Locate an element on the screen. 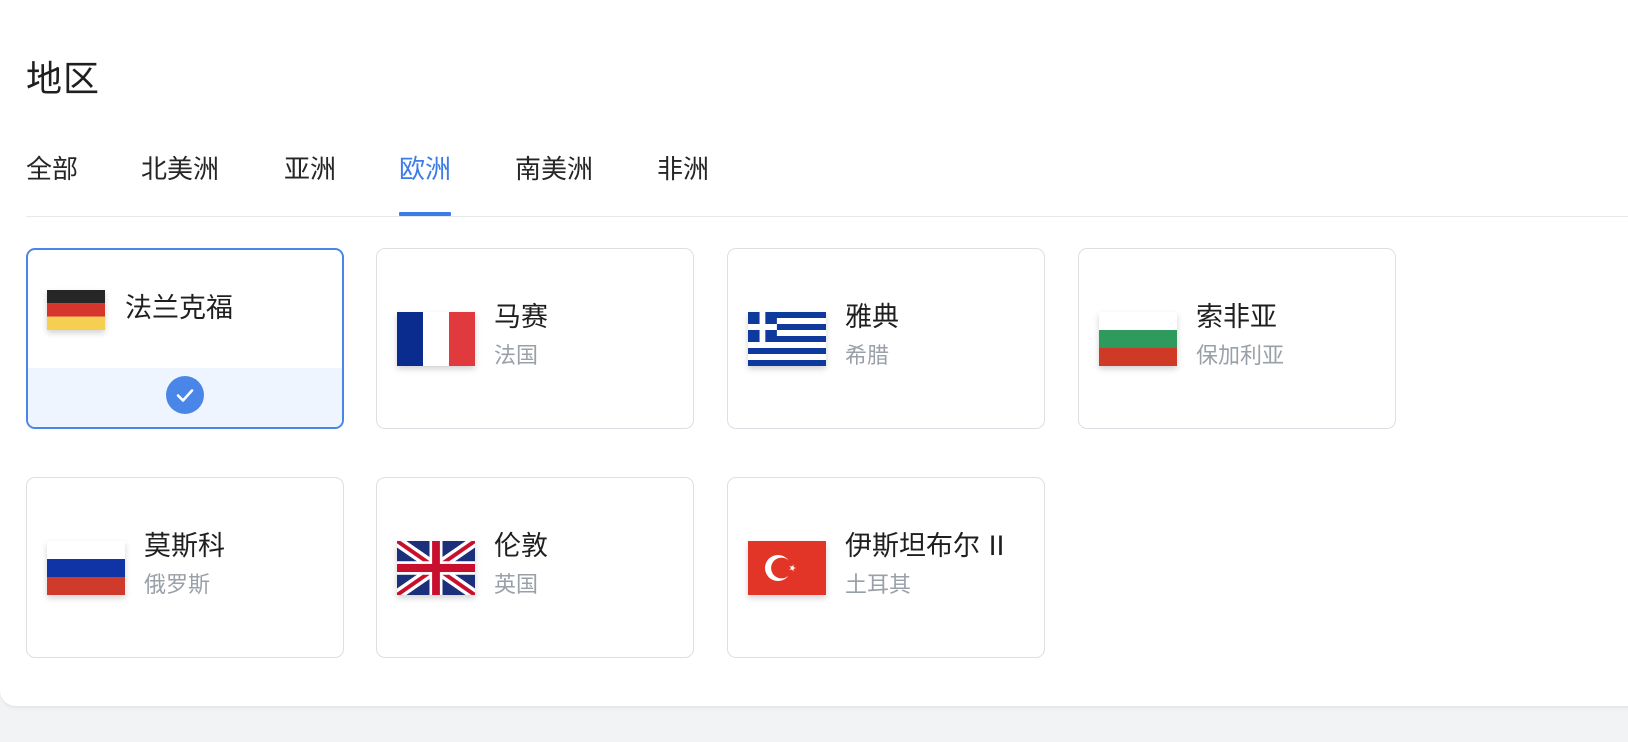 Image resolution: width=1628 pixels, height=742 pixels. active-tab-indicator is located at coordinates (425, 214).